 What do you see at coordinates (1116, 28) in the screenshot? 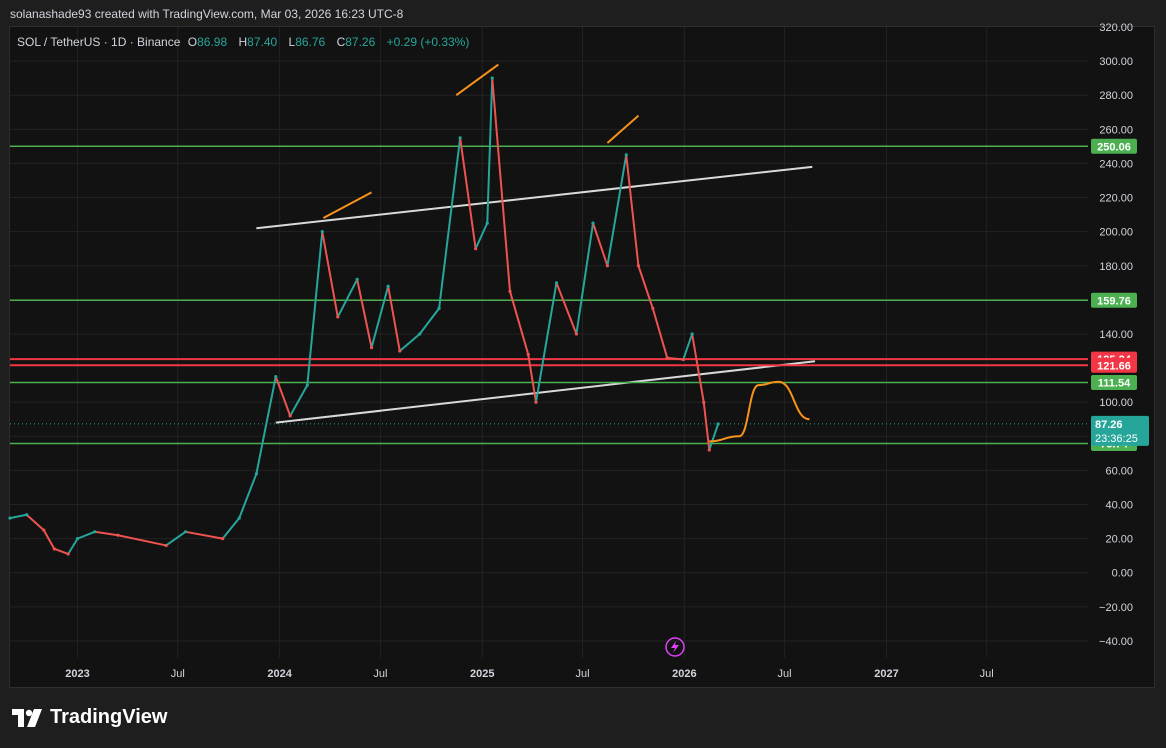
I see `price-tick-label: 320.00` at bounding box center [1116, 28].